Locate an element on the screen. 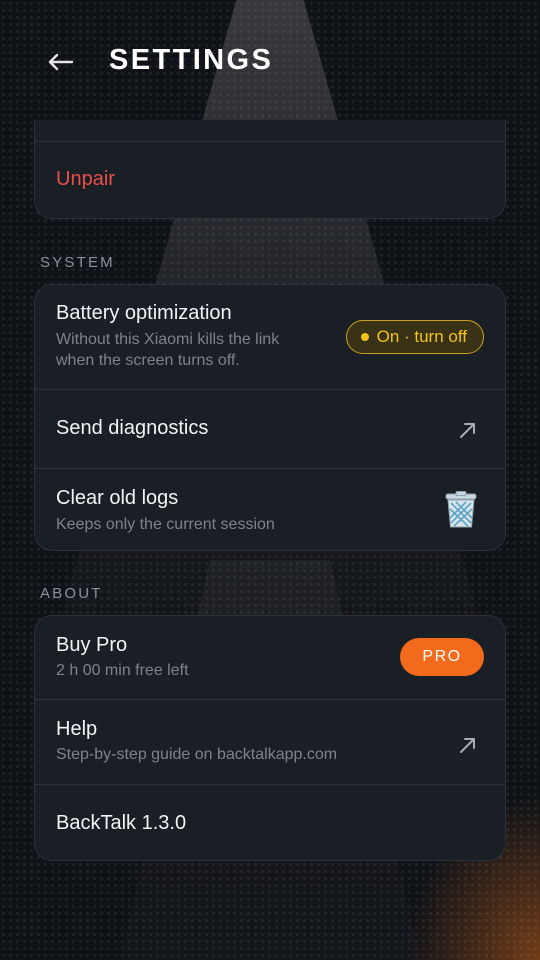  trash-icon is located at coordinates (461, 510).